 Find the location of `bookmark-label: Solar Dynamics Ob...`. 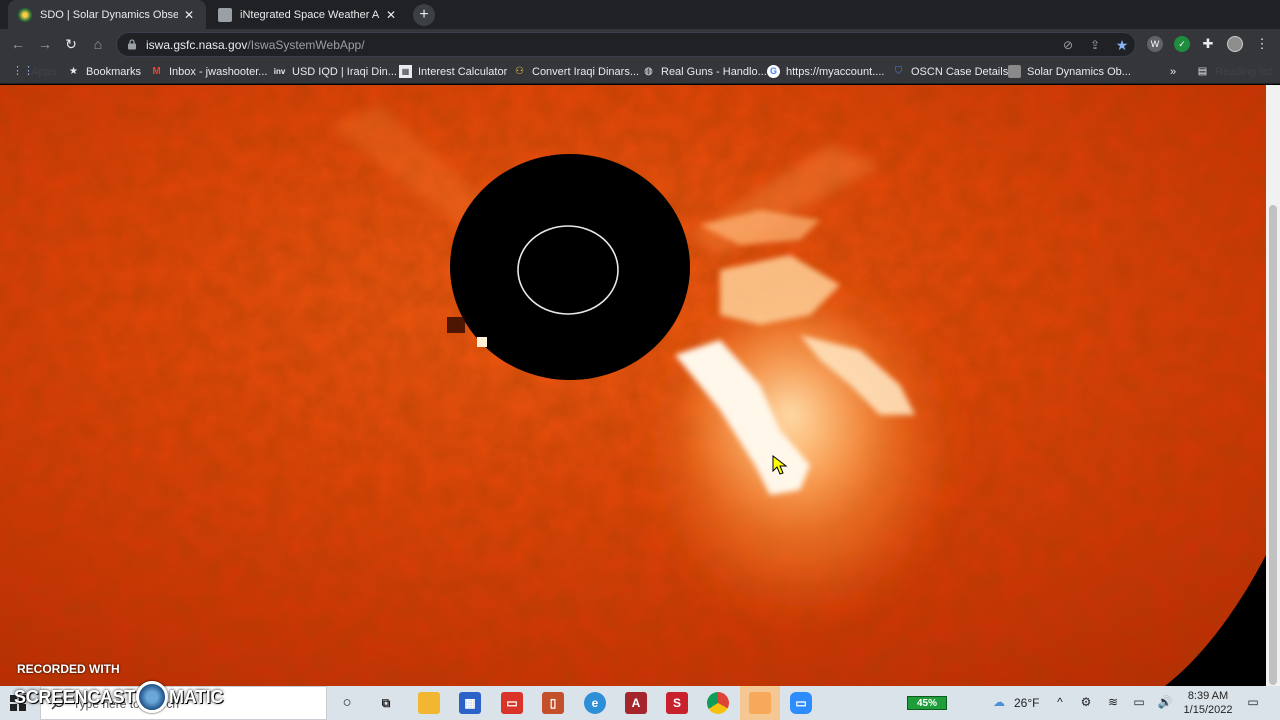

bookmark-label: Solar Dynamics Ob... is located at coordinates (1079, 71).